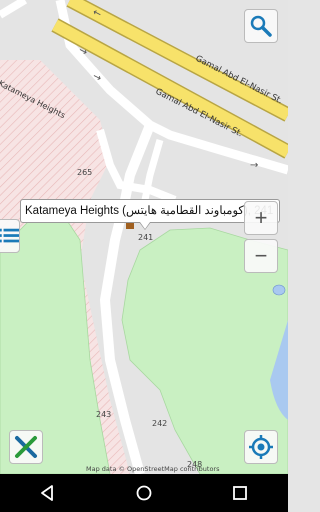 The image size is (320, 512). What do you see at coordinates (48, 493) in the screenshot?
I see `back-icon` at bounding box center [48, 493].